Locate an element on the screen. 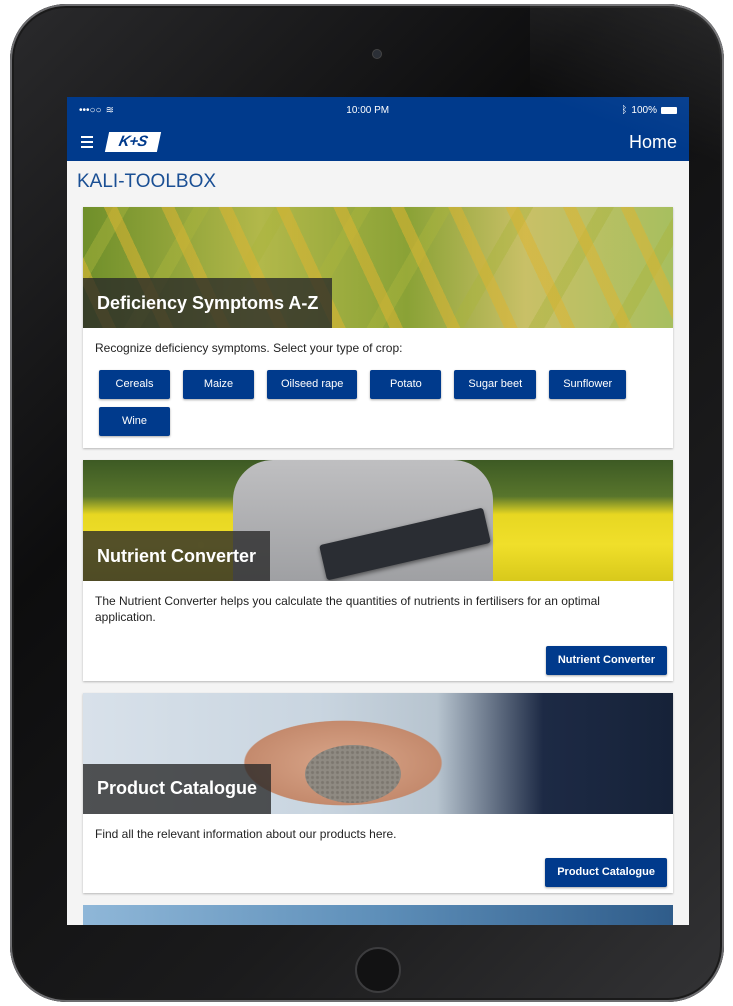  card-actions: Nutrient Converter is located at coordinates (378, 653).